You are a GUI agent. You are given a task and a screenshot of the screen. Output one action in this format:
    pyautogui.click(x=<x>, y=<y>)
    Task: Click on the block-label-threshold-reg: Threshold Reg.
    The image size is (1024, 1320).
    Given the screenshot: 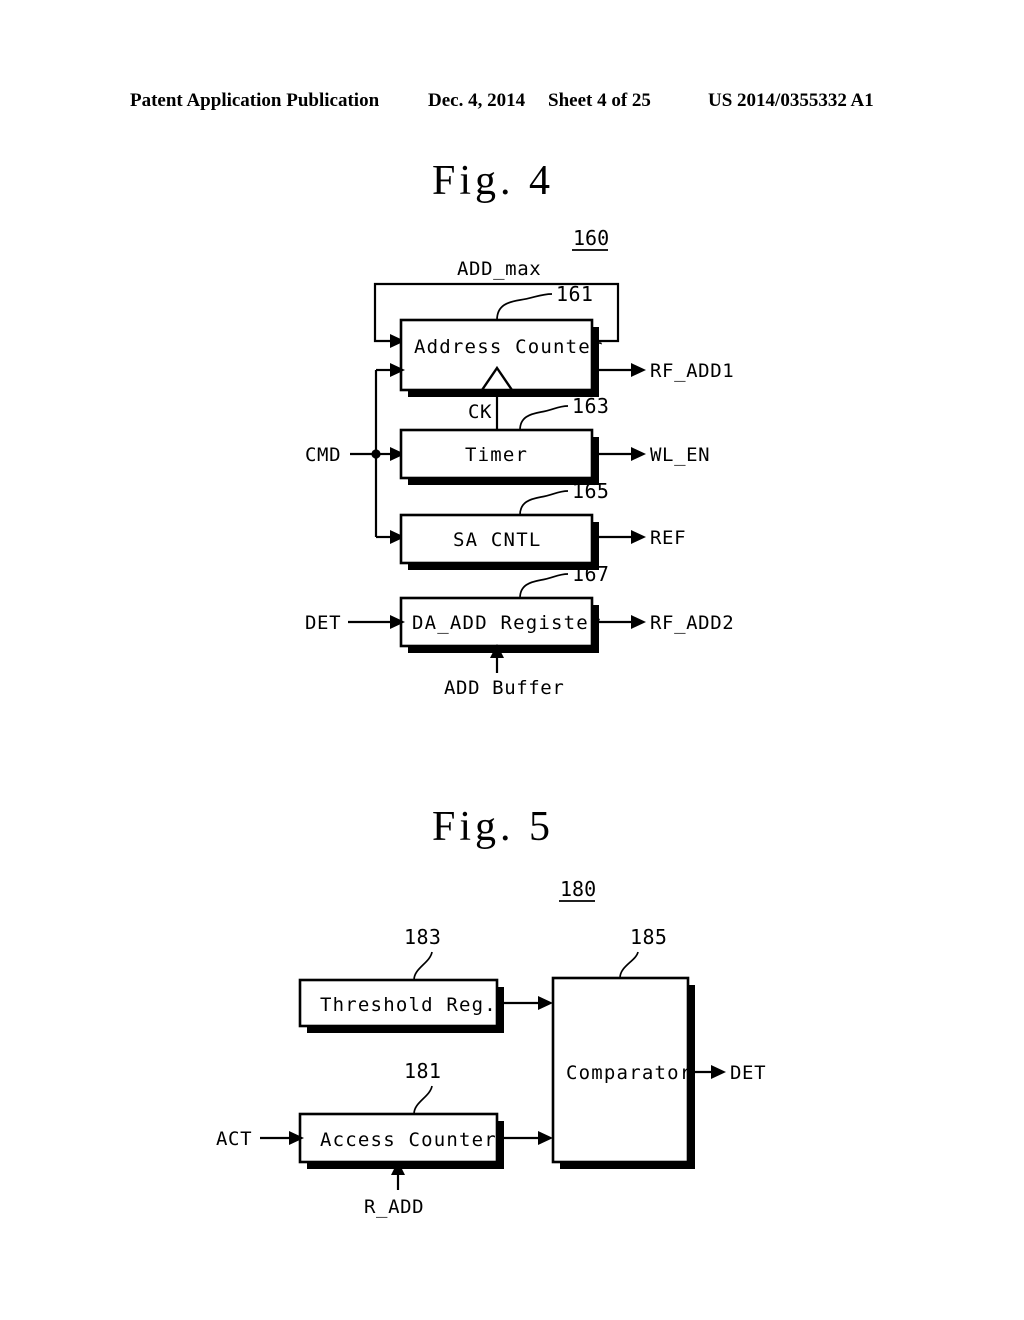 What is the action you would take?
    pyautogui.click(x=408, y=1005)
    